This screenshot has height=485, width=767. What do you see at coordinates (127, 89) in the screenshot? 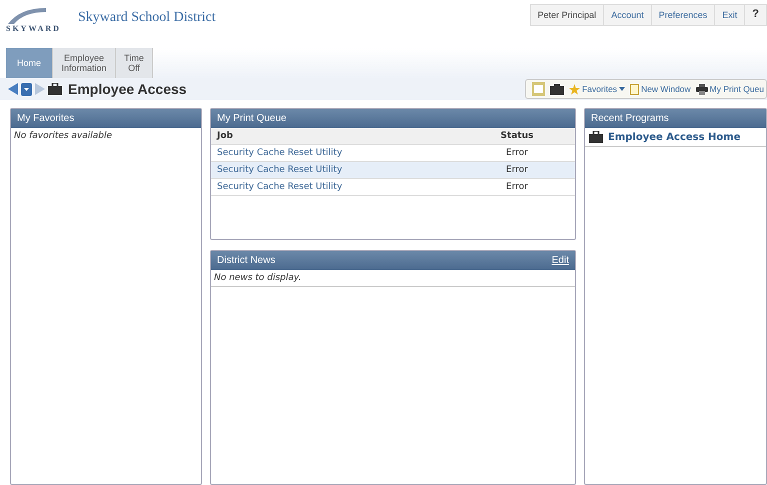
I see `page-title: Employee Access` at bounding box center [127, 89].